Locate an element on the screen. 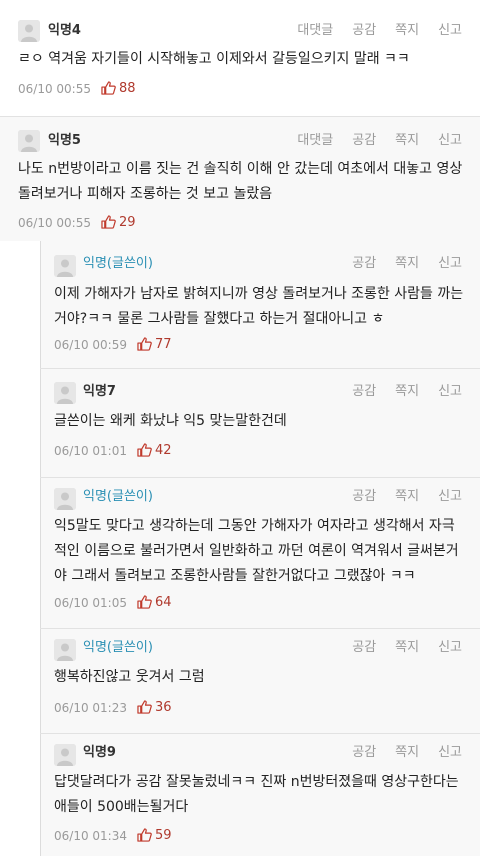 This screenshot has width=480, height=856. comment-text: 글쓴이는 왜케 화났냐 익5 맞는말한건데 is located at coordinates (170, 421).